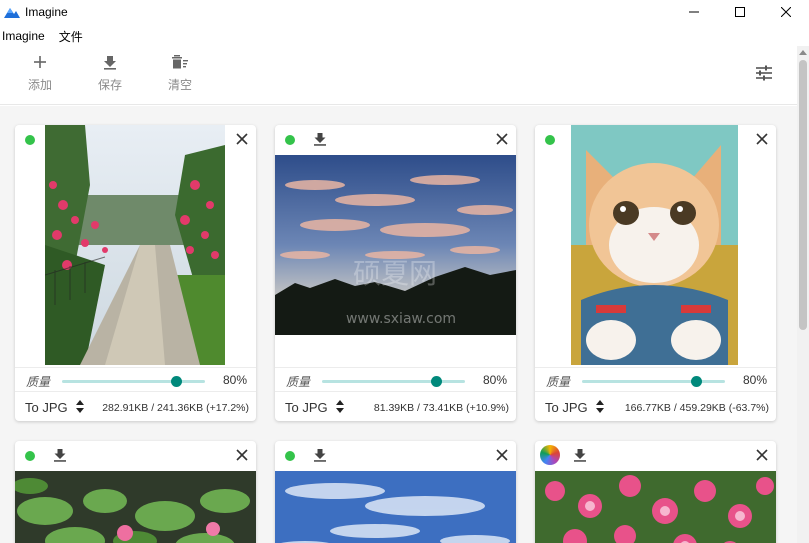 Image resolution: width=809 pixels, height=543 pixels. What do you see at coordinates (696, 408) in the screenshot?
I see `size-info: 166.77KB / 459.29KB (-63.7%)` at bounding box center [696, 408].